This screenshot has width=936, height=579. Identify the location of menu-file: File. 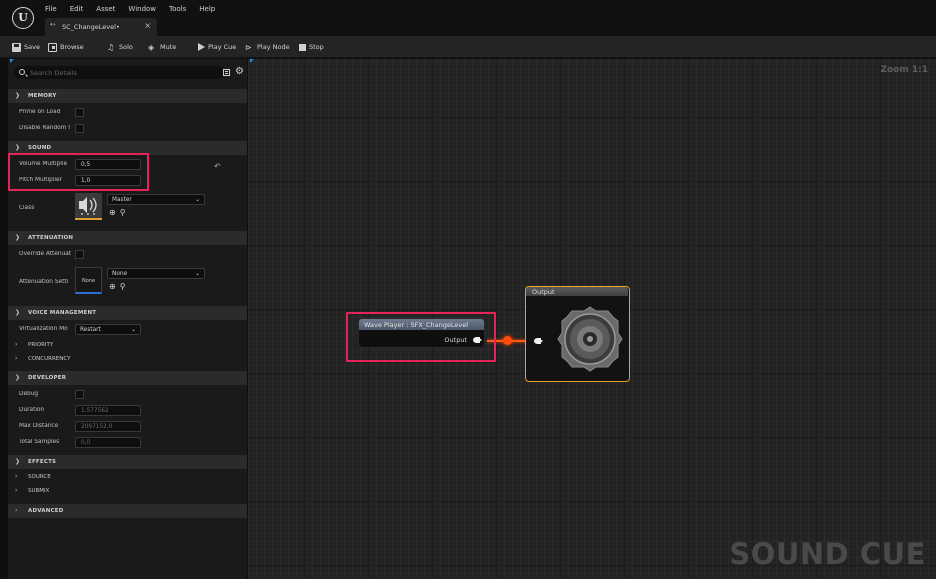
(54, 9).